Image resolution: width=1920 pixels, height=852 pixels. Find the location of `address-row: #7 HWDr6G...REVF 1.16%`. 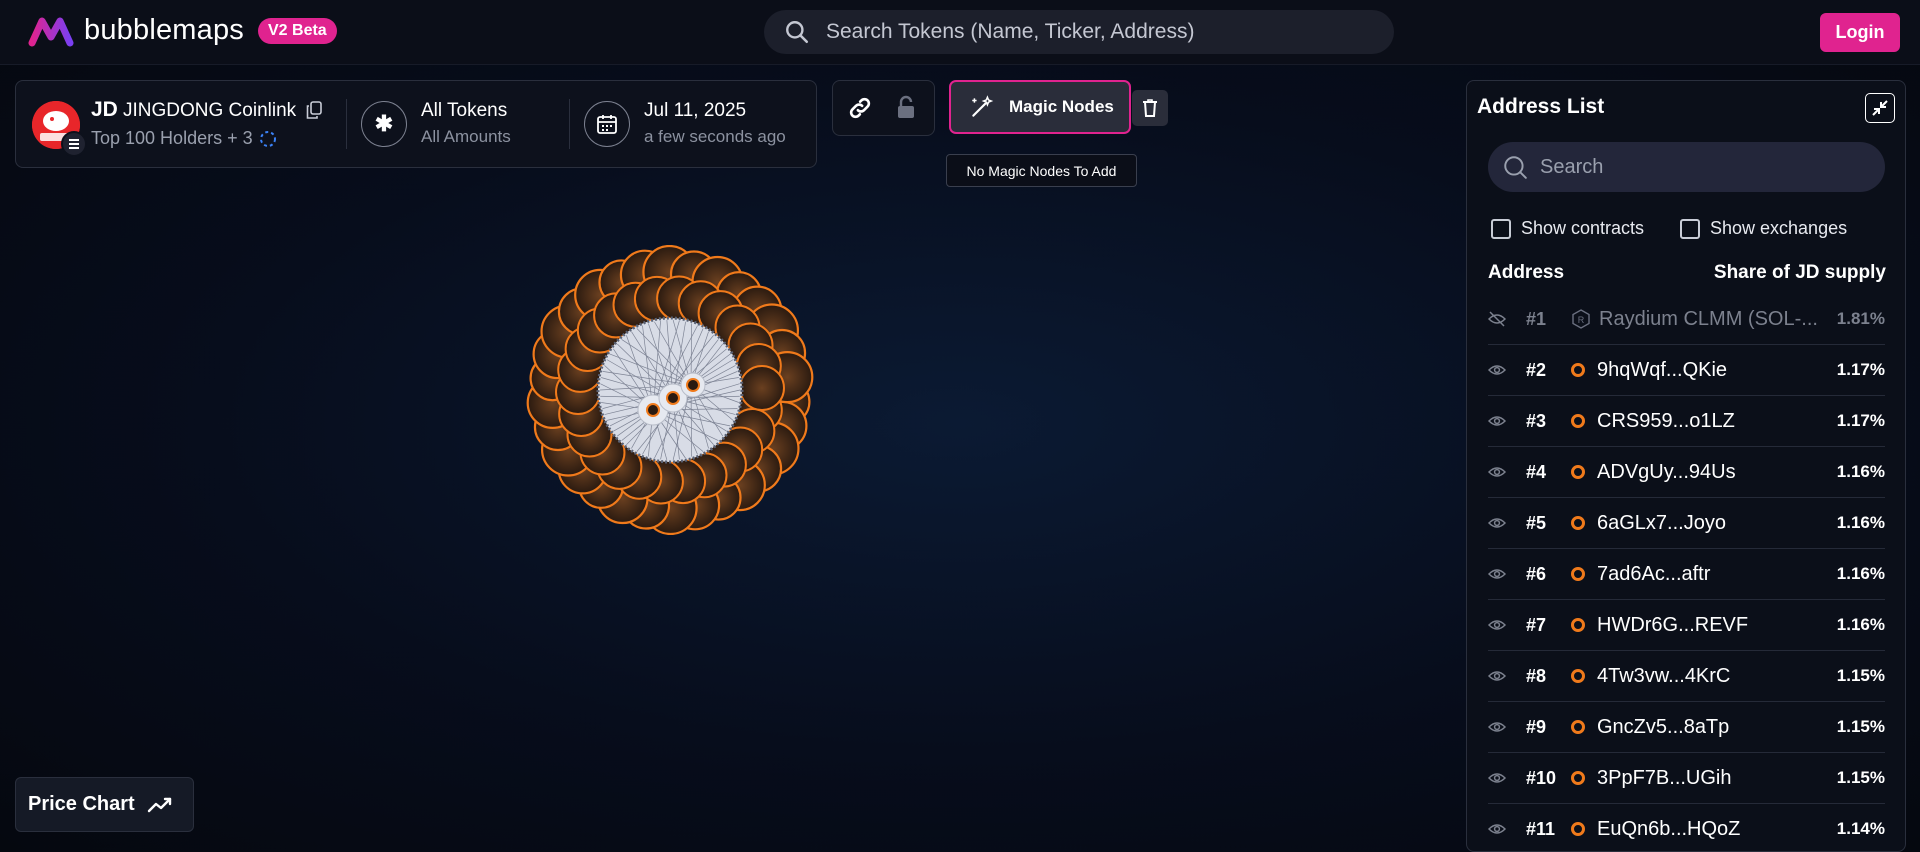

address-row: #7 HWDr6G...REVF 1.16% is located at coordinates (1686, 625).